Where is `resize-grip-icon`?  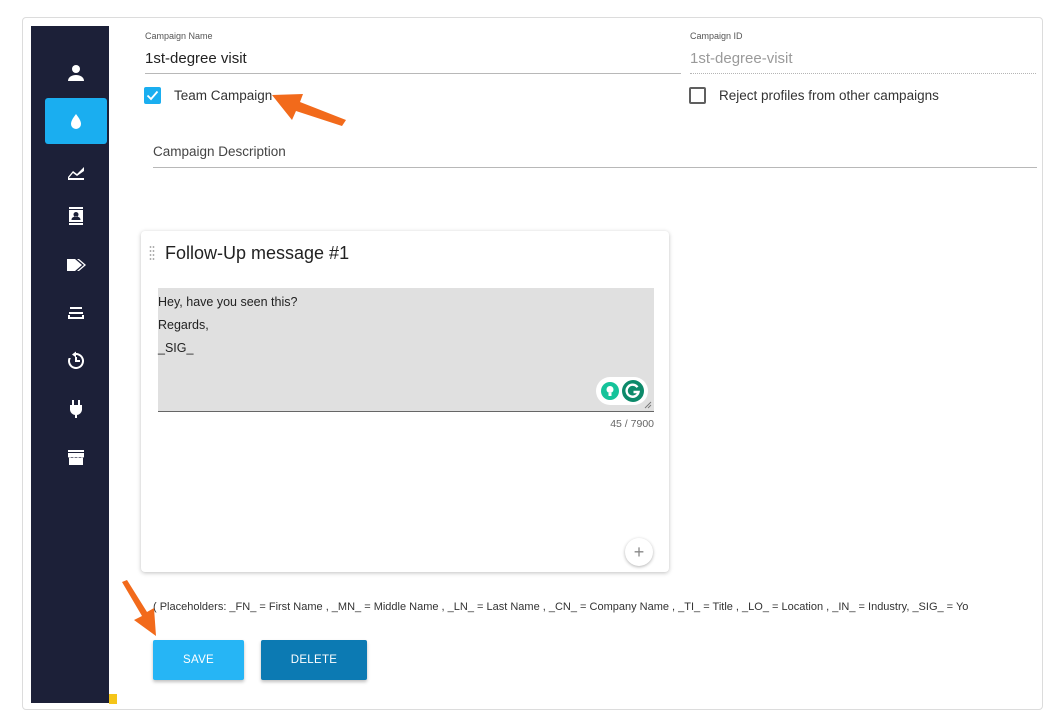 resize-grip-icon is located at coordinates (648, 405).